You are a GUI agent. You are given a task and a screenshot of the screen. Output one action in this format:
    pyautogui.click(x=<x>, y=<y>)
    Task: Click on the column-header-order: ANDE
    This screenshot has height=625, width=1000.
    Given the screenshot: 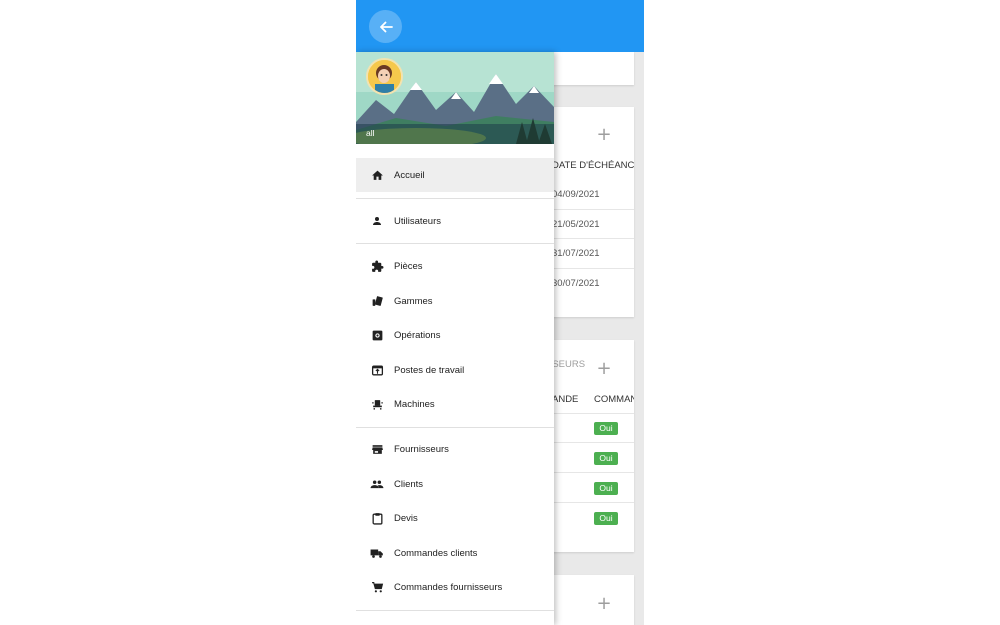 What is the action you would take?
    pyautogui.click(x=565, y=399)
    